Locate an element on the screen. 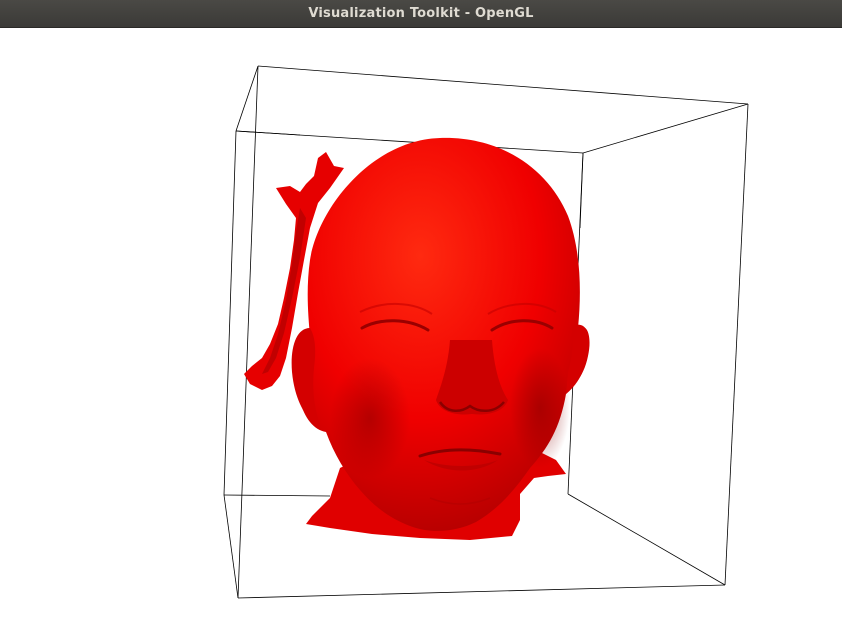 Image resolution: width=842 pixels, height=625 pixels. cheek-shade-right is located at coordinates (540, 408).